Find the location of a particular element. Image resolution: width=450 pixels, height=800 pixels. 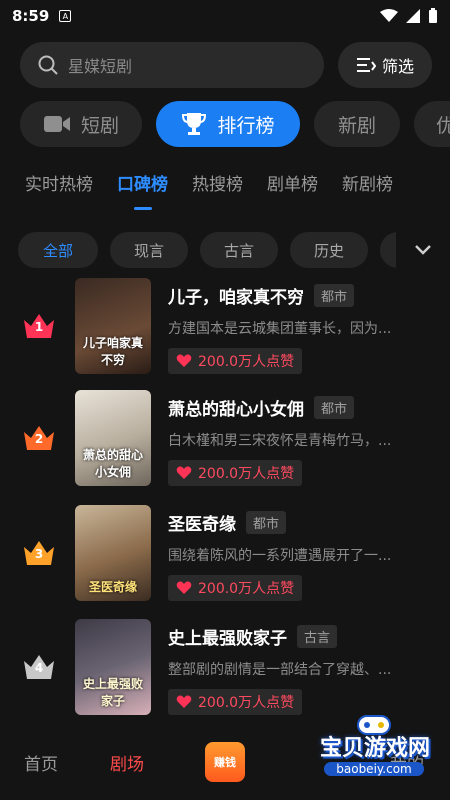

nav-theater: 剧场 is located at coordinates (127, 762).